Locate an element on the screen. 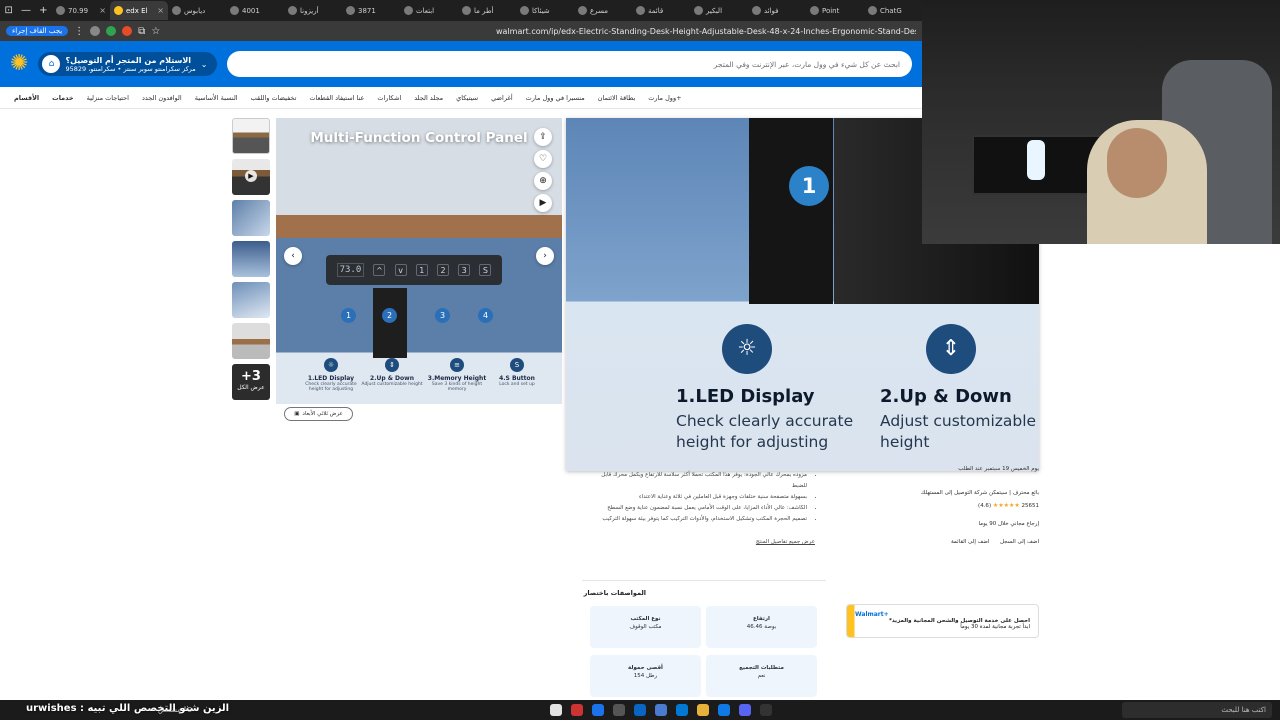 This screenshot has height=720, width=1280. play-icon: ▶ is located at coordinates (543, 203).